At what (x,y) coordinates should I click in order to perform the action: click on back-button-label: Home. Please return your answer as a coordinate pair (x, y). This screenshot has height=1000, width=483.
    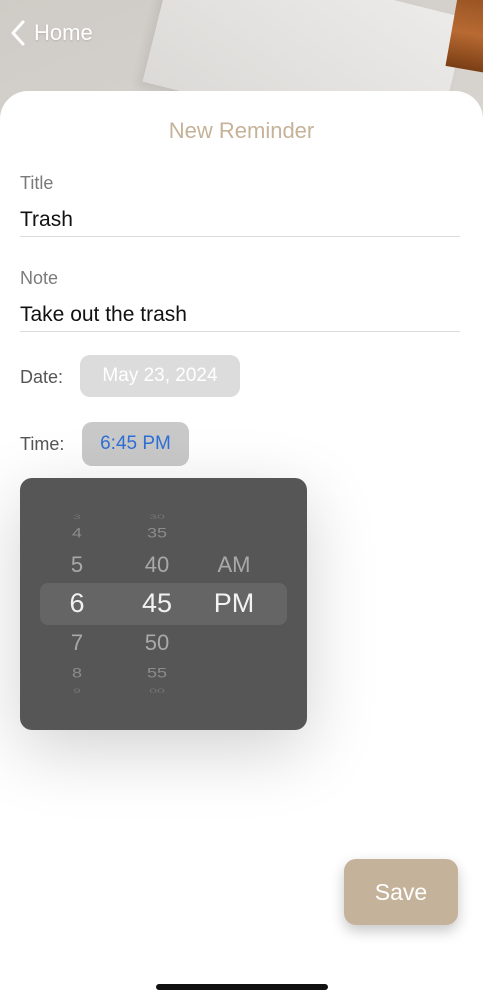
    Looking at the image, I should click on (63, 32).